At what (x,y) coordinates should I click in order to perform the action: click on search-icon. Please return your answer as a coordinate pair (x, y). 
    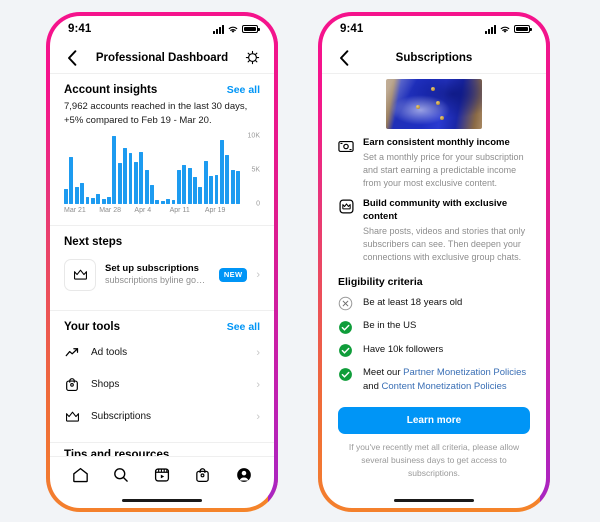
    Looking at the image, I should click on (121, 474).